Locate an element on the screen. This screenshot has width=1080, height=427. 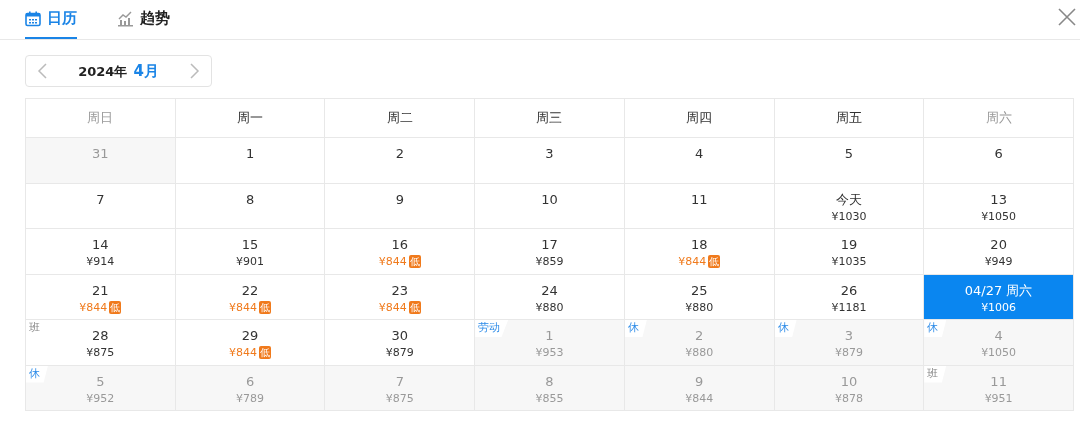
day-number: 5 is located at coordinates (100, 381).